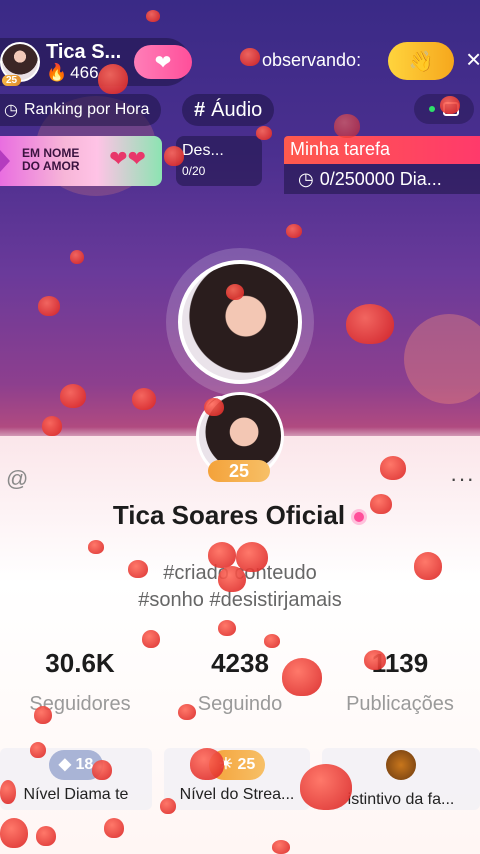 The width and height of the screenshot is (480, 854). What do you see at coordinates (127, 158) in the screenshot?
I see `hearts-icon: ❤❤` at bounding box center [127, 158].